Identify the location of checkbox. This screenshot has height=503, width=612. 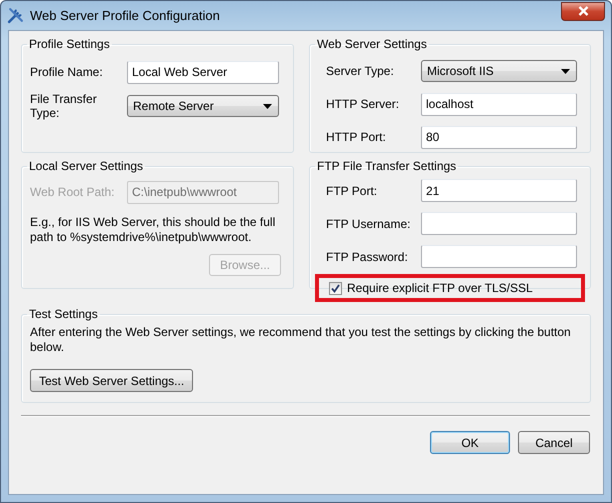
(335, 288).